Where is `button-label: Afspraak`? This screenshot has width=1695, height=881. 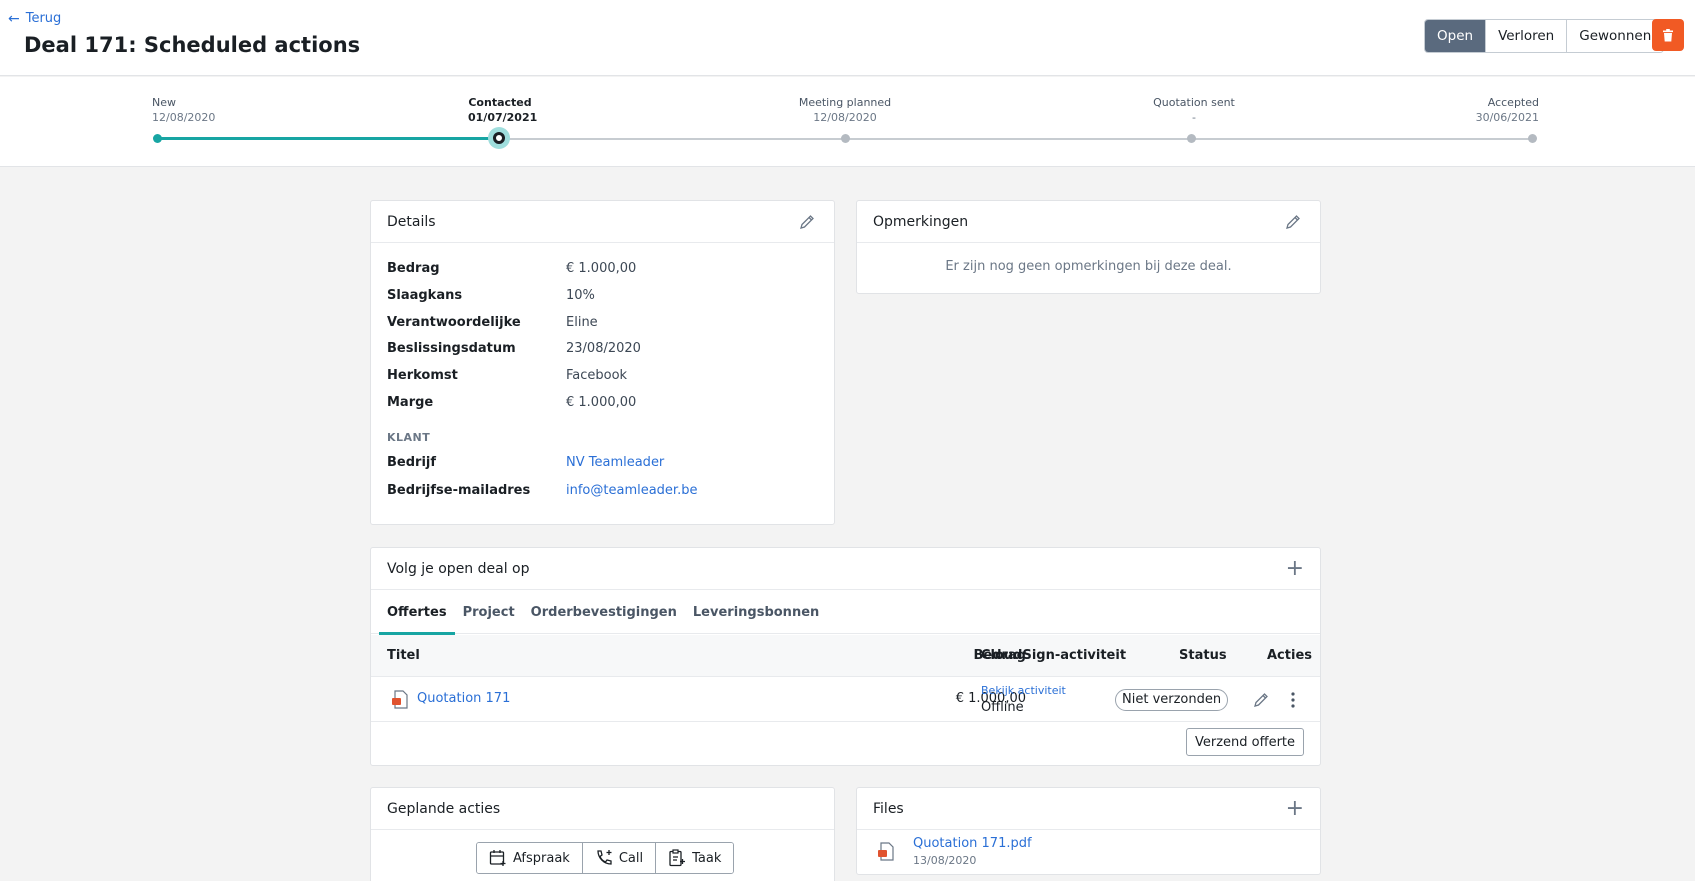
button-label: Afspraak is located at coordinates (541, 858).